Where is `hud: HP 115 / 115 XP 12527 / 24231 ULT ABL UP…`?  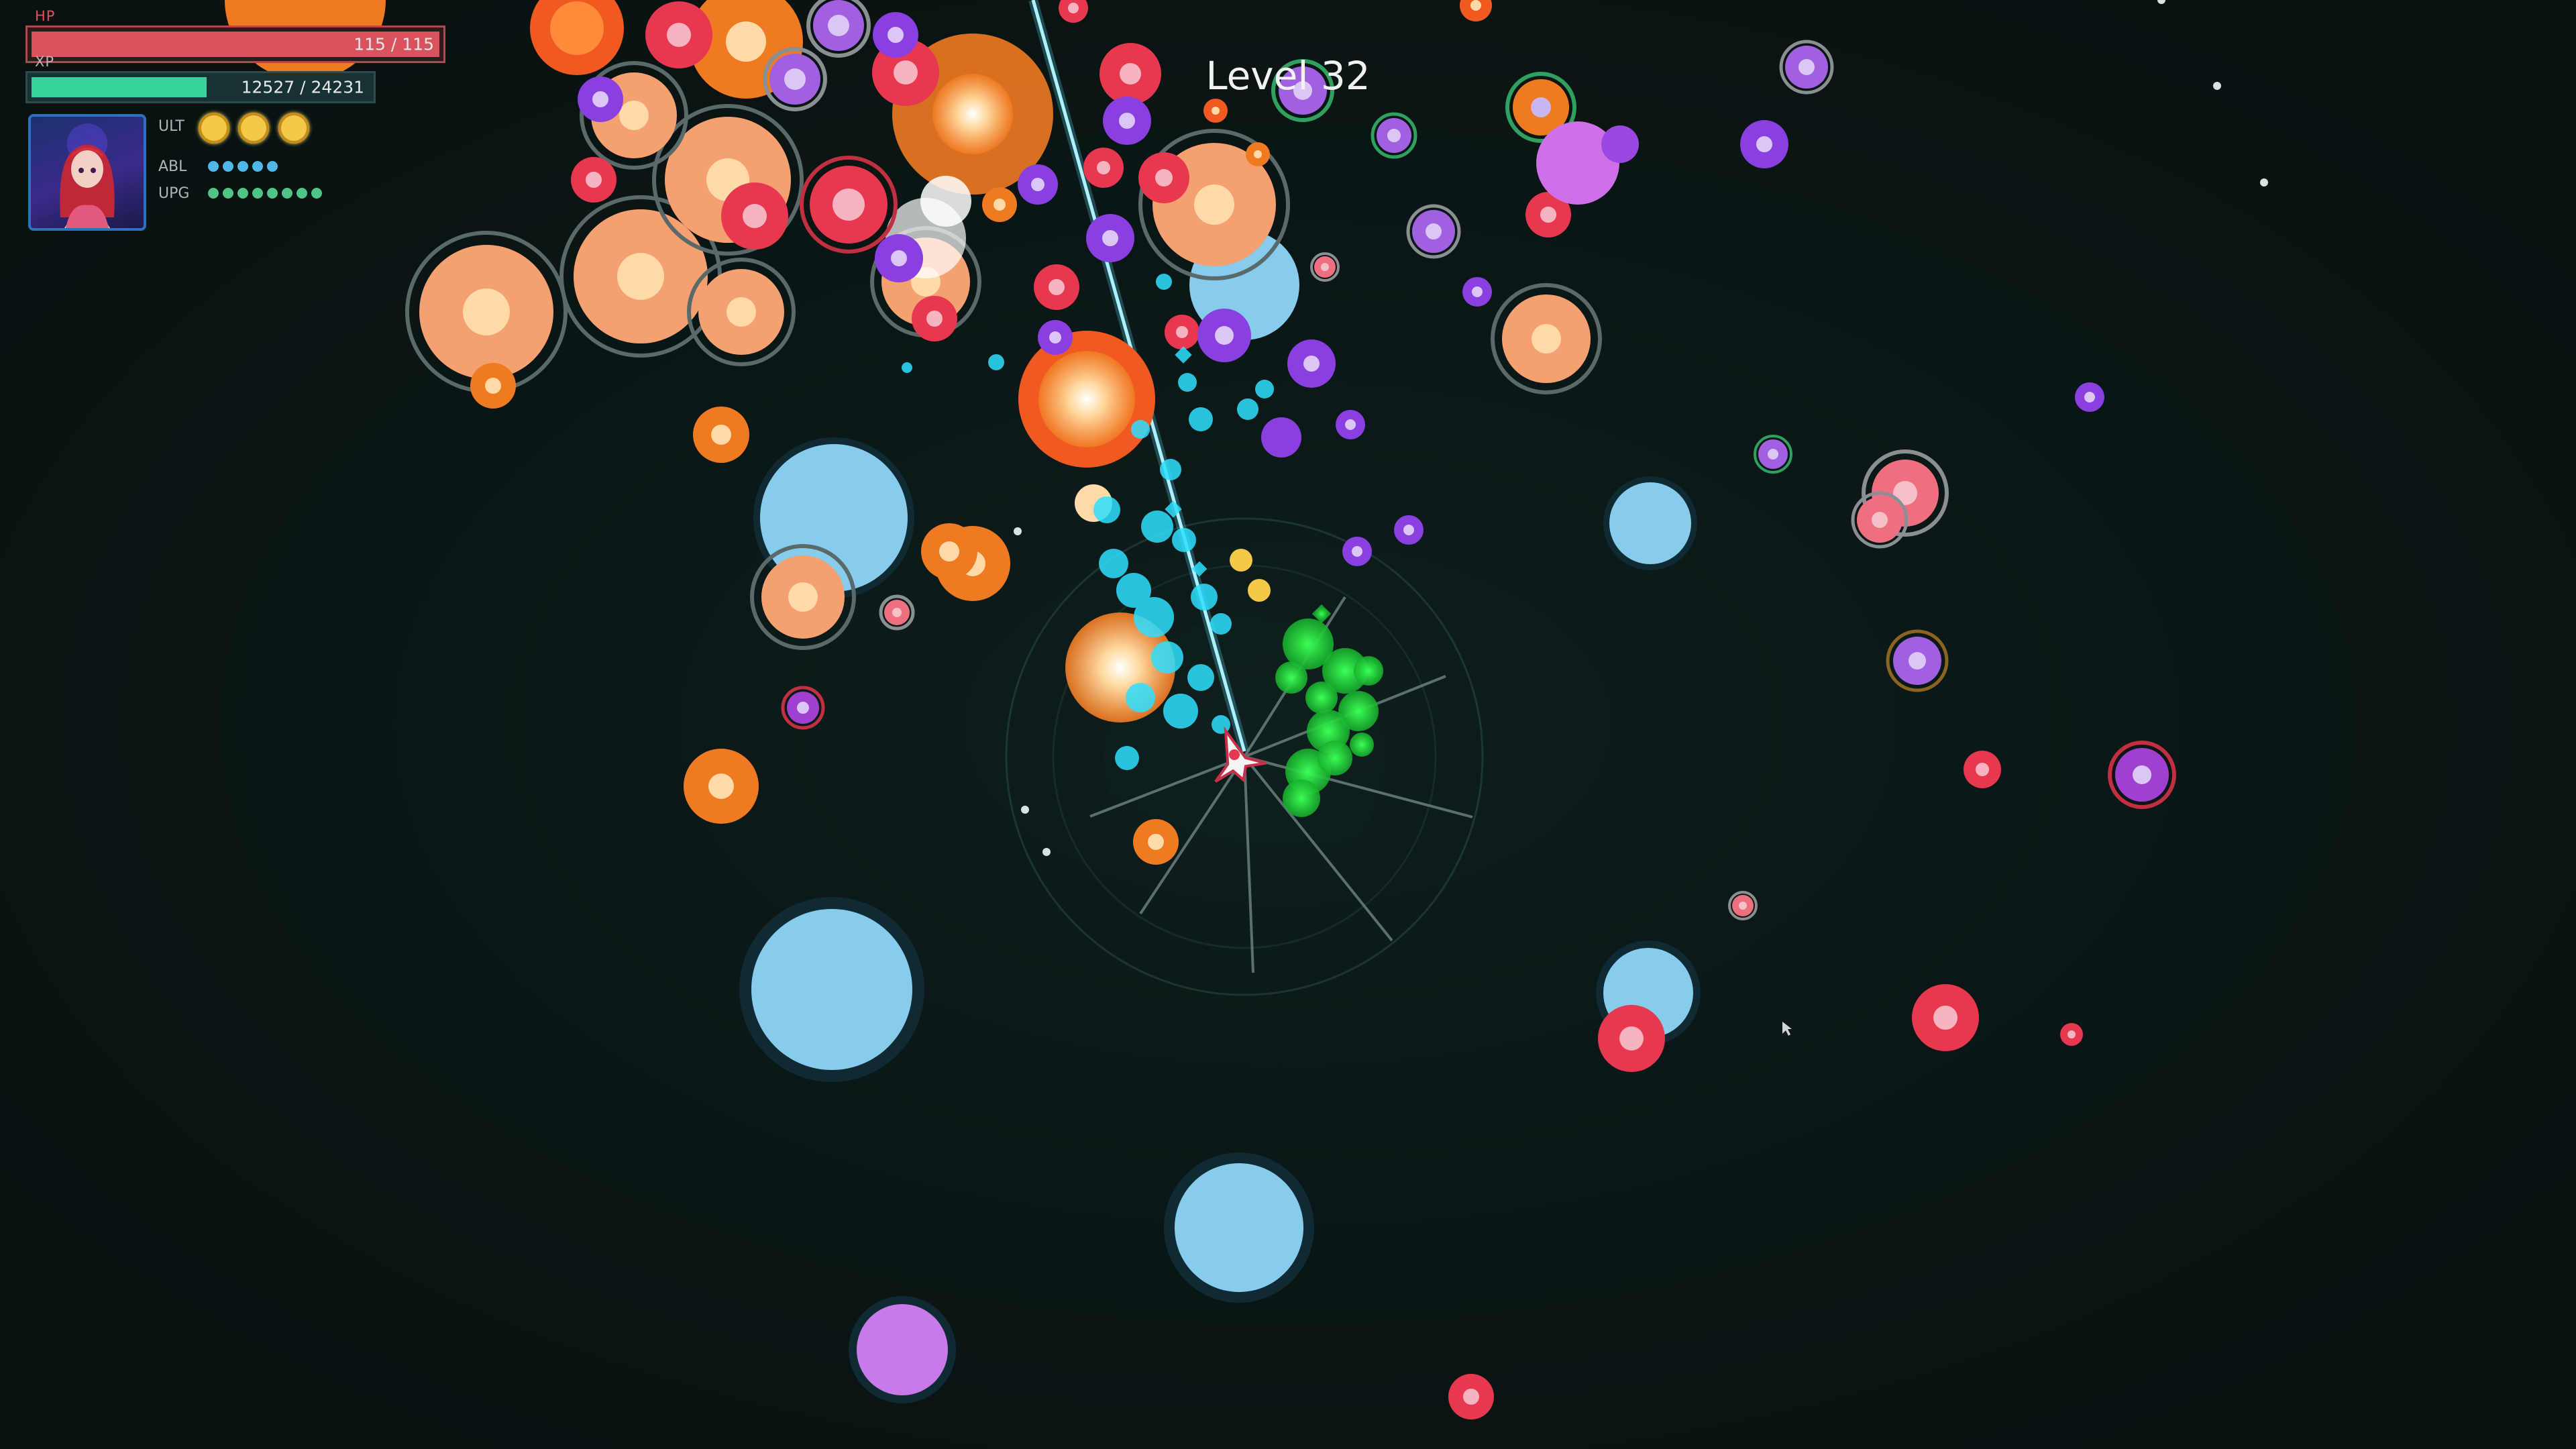 hud: HP 115 / 115 XP 12527 / 24231 ULT ABL UP… is located at coordinates (241, 120).